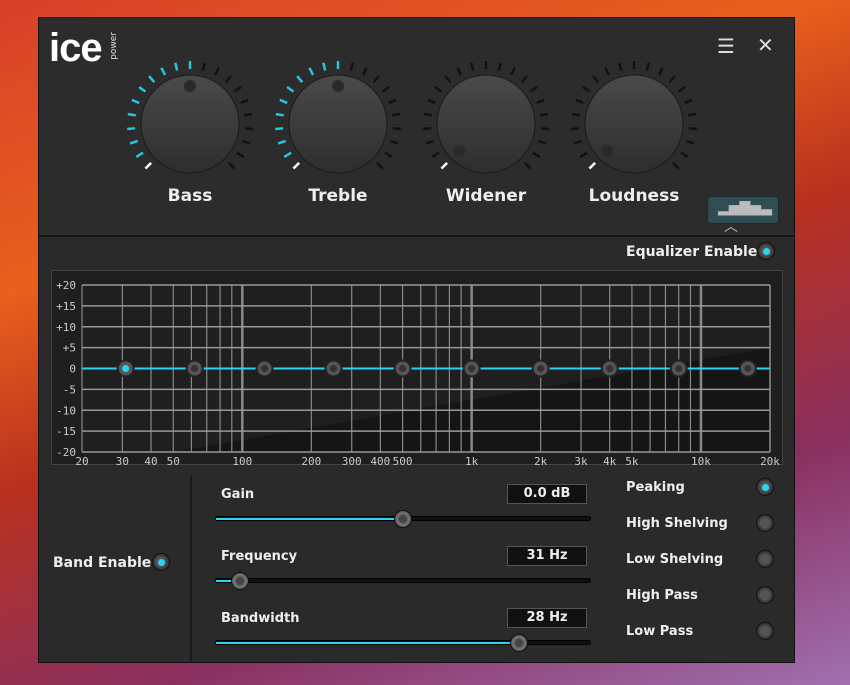  Describe the element at coordinates (238, 494) in the screenshot. I see `gain-label: Gain` at that location.